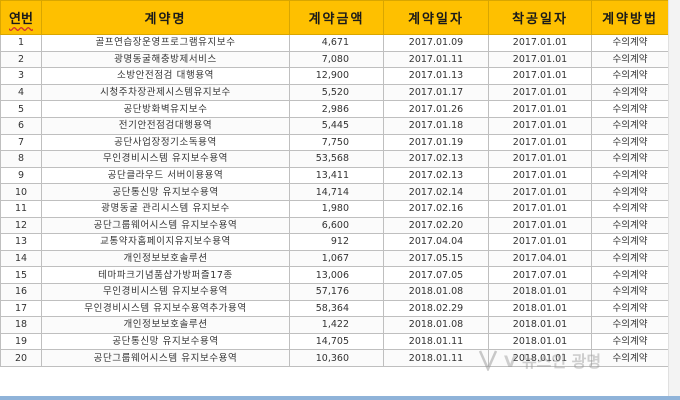 Image resolution: width=680 pixels, height=400 pixels. Describe the element at coordinates (436, 192) in the screenshot. I see `cell-contract-date: 2017.02.14` at that location.